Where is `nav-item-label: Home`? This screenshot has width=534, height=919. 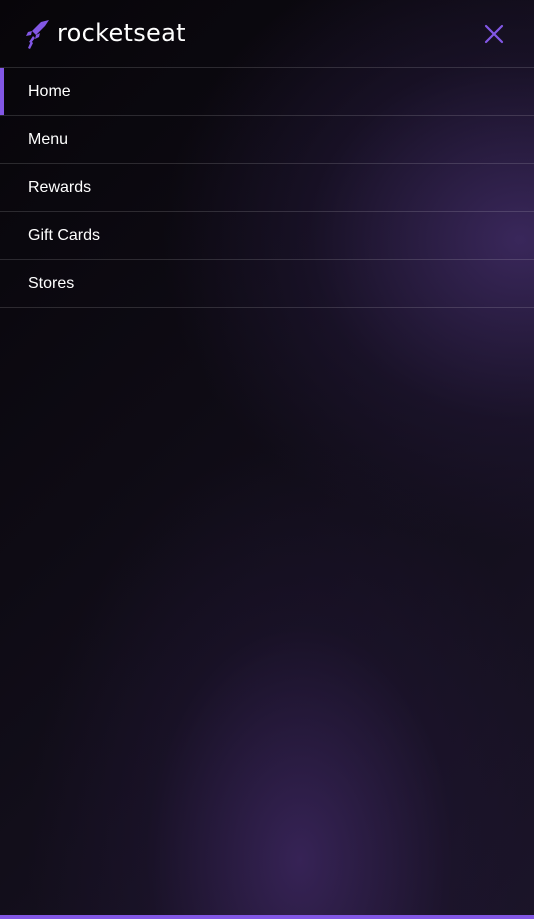
nav-item-label: Home is located at coordinates (49, 91).